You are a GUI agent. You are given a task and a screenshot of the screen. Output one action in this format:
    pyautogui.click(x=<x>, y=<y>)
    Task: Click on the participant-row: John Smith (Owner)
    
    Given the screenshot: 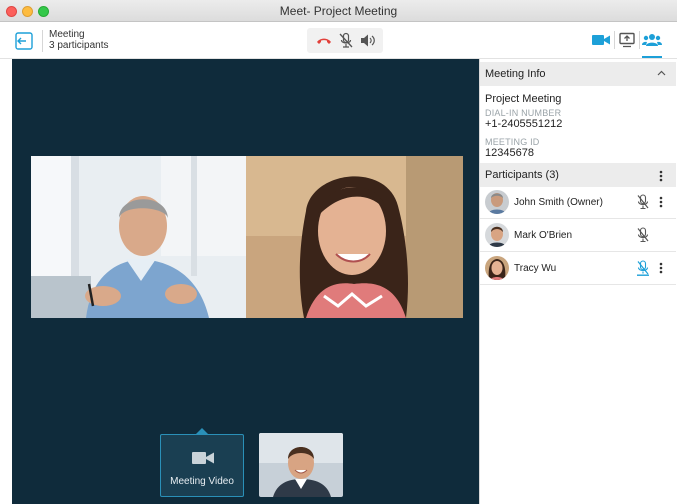 What is the action you would take?
    pyautogui.click(x=578, y=203)
    